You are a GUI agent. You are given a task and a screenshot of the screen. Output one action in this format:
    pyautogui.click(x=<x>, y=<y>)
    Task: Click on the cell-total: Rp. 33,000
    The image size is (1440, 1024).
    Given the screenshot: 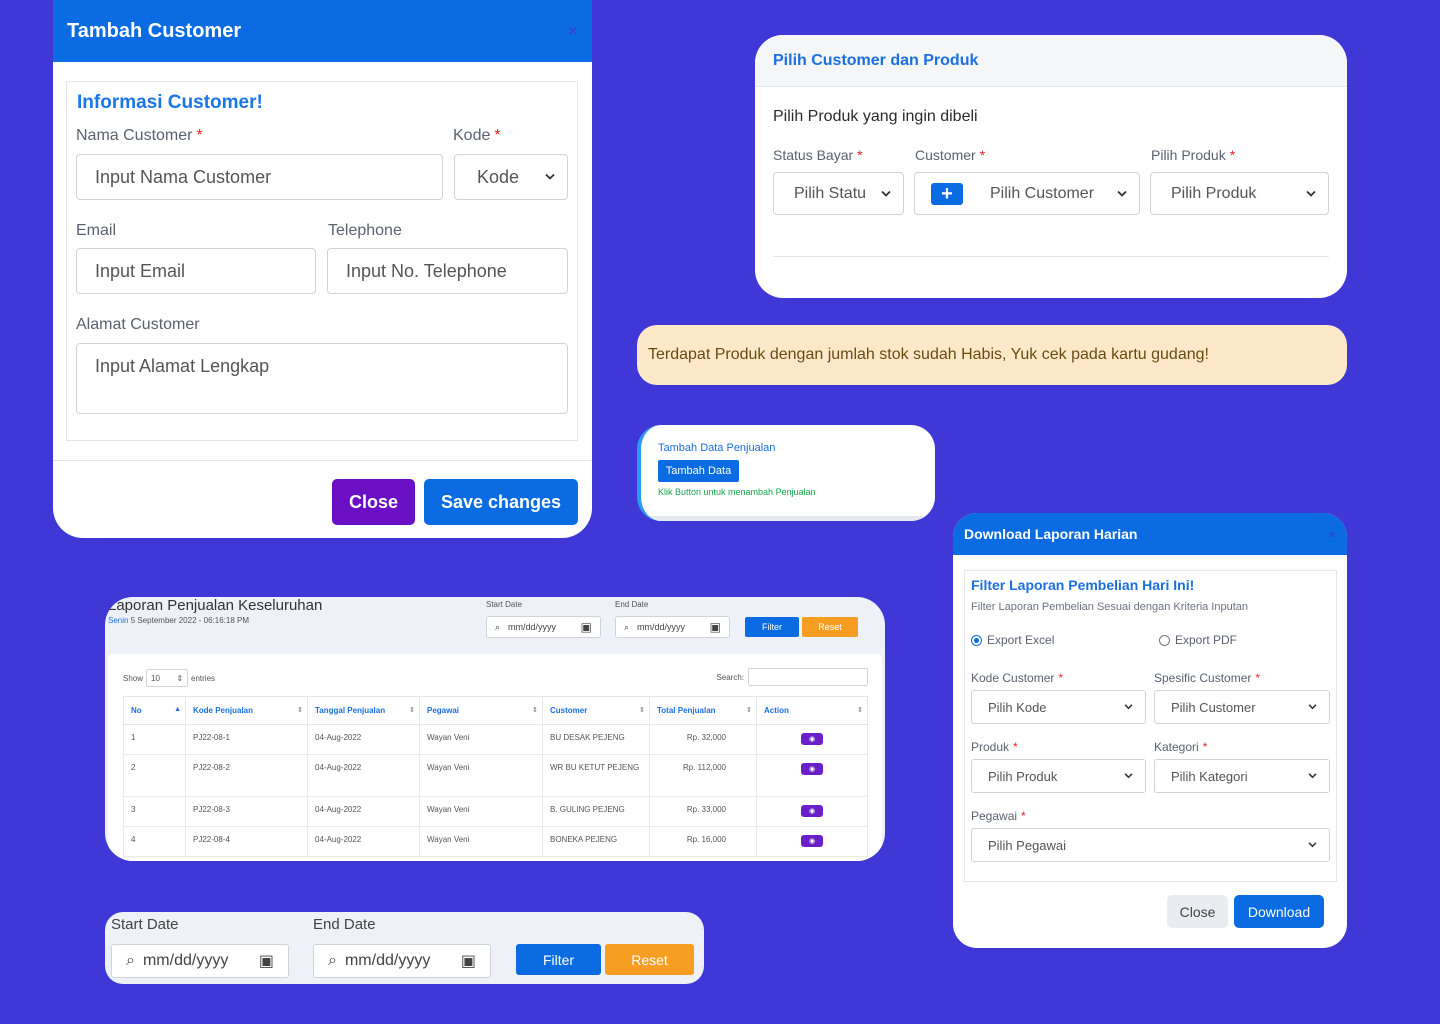 What is the action you would take?
    pyautogui.click(x=703, y=811)
    